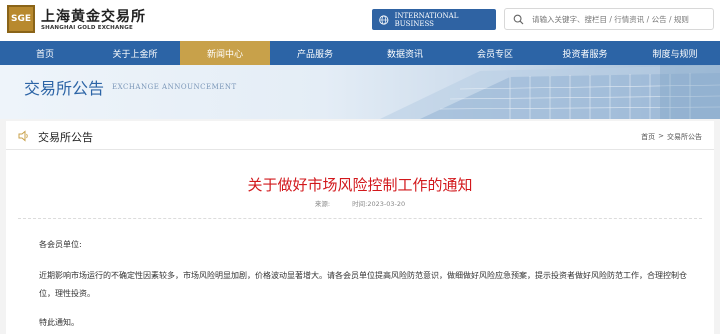 The image size is (720, 334). Describe the element at coordinates (45, 53) in the screenshot. I see `nav-item-home: 首页` at that location.